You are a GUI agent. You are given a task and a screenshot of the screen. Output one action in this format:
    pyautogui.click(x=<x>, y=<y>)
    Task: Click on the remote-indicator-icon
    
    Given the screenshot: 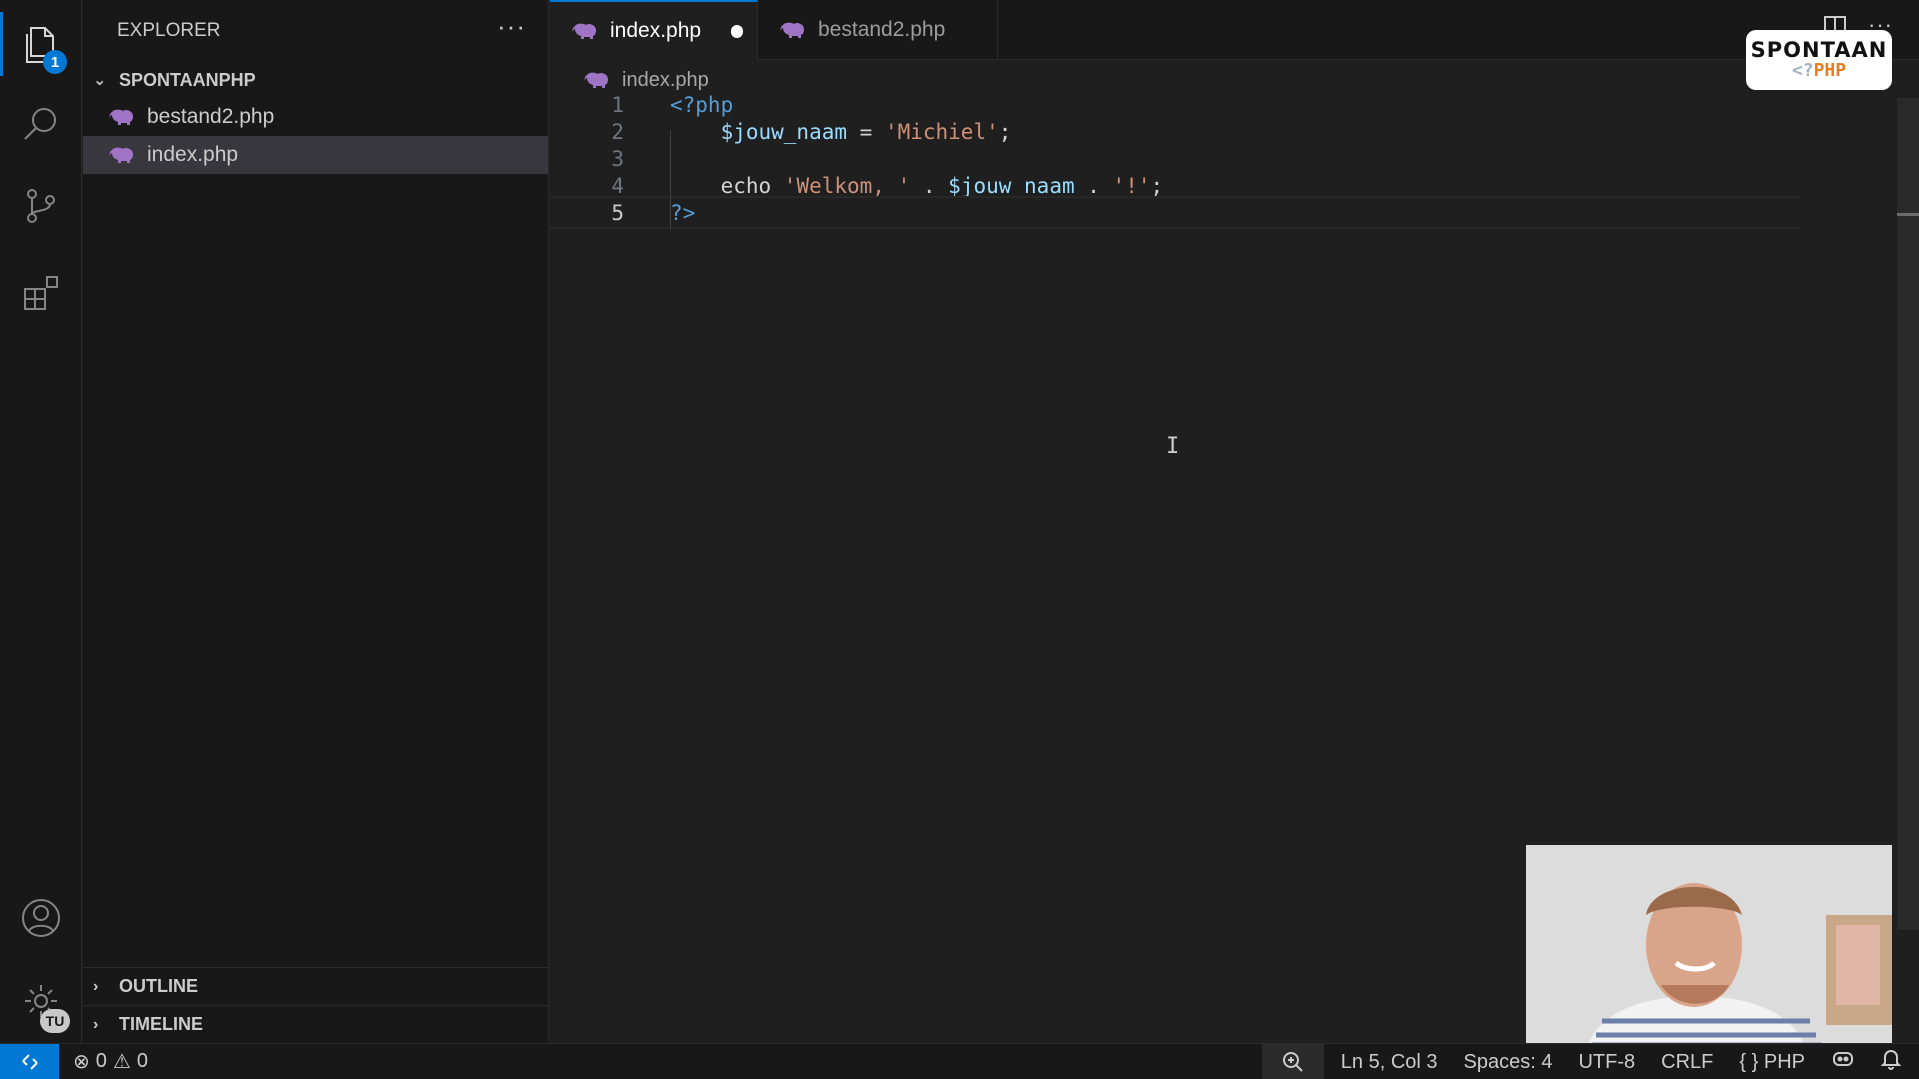 What is the action you would take?
    pyautogui.click(x=29, y=1061)
    